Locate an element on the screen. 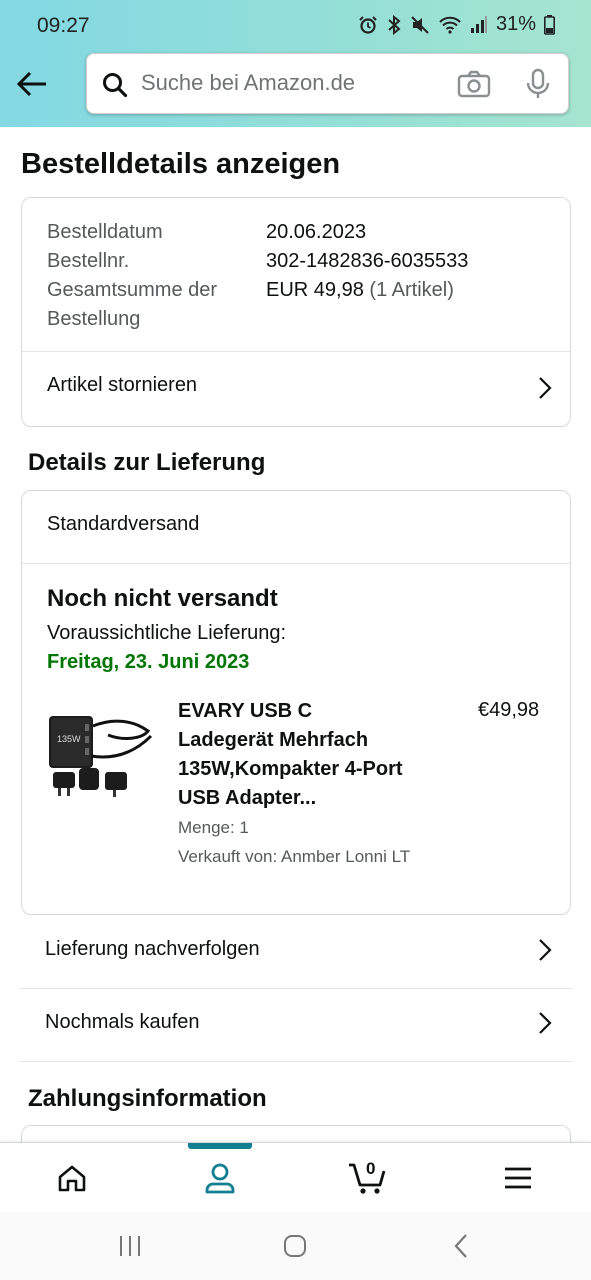 The height and width of the screenshot is (1280, 591). home-icon is located at coordinates (72, 1178).